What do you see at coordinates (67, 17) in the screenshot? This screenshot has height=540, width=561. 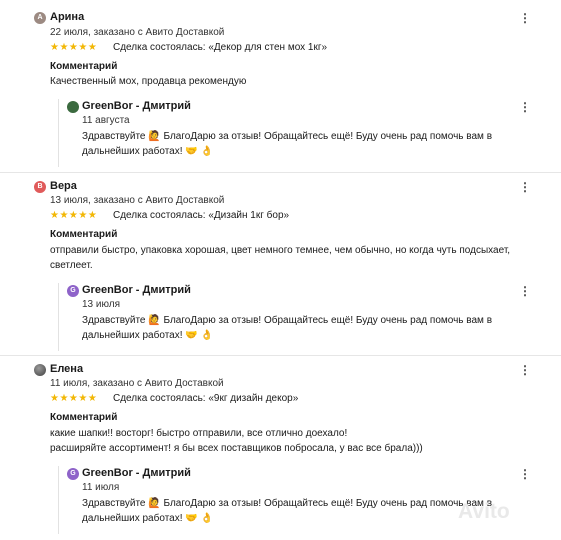 I see `review-author: Арина` at bounding box center [67, 17].